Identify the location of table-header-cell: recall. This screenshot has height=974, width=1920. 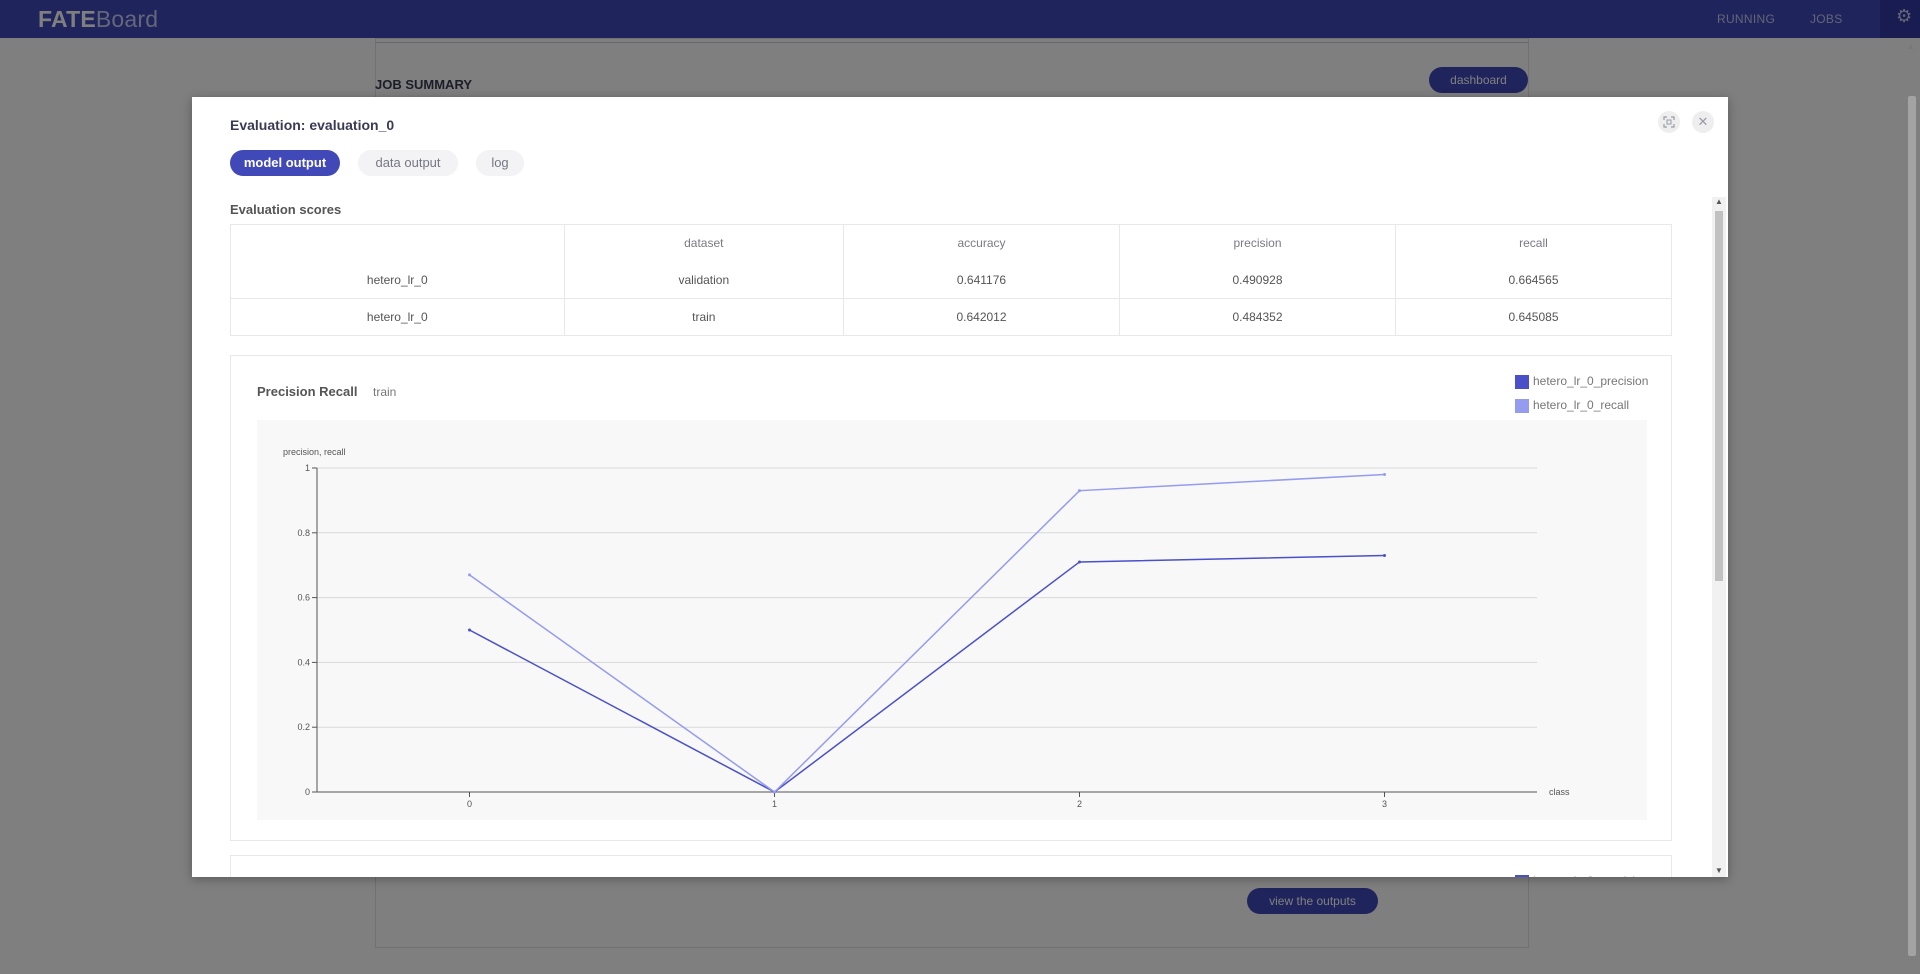
(1534, 243).